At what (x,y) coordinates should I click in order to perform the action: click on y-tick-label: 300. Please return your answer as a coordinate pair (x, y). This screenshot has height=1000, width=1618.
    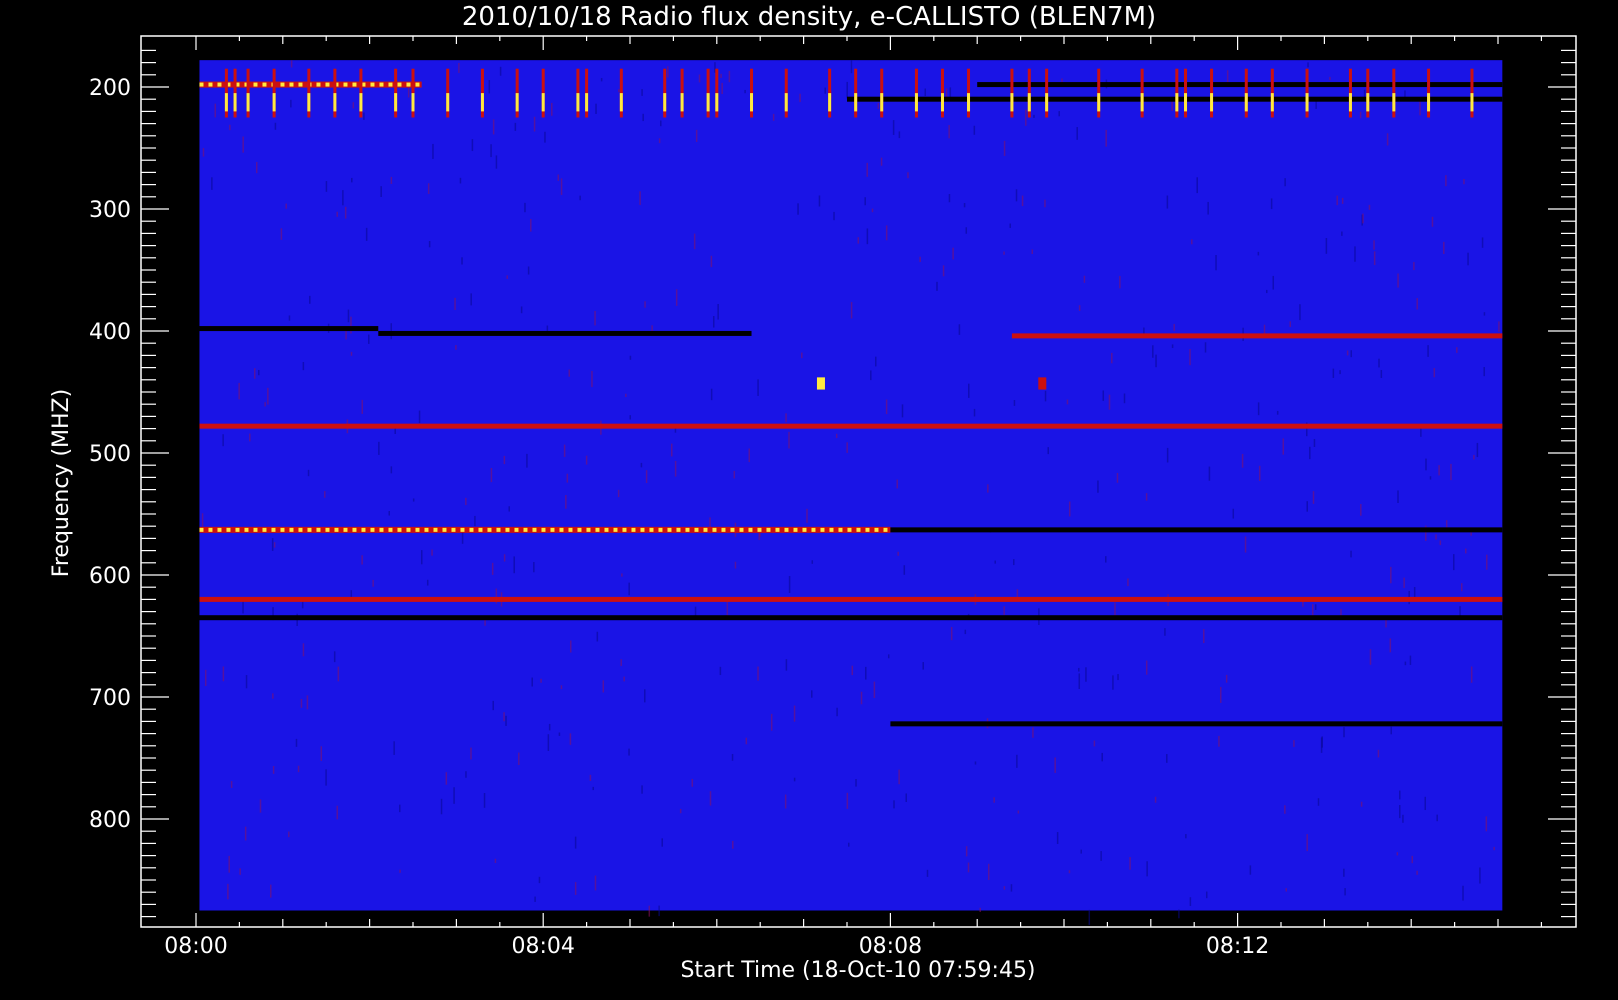
    Looking at the image, I should click on (110, 210).